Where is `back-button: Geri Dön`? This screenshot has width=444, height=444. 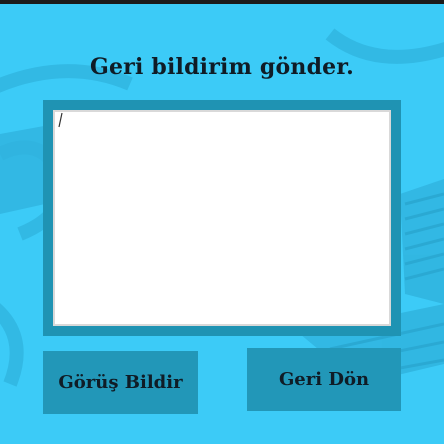
back-button: Geri Dön is located at coordinates (324, 379).